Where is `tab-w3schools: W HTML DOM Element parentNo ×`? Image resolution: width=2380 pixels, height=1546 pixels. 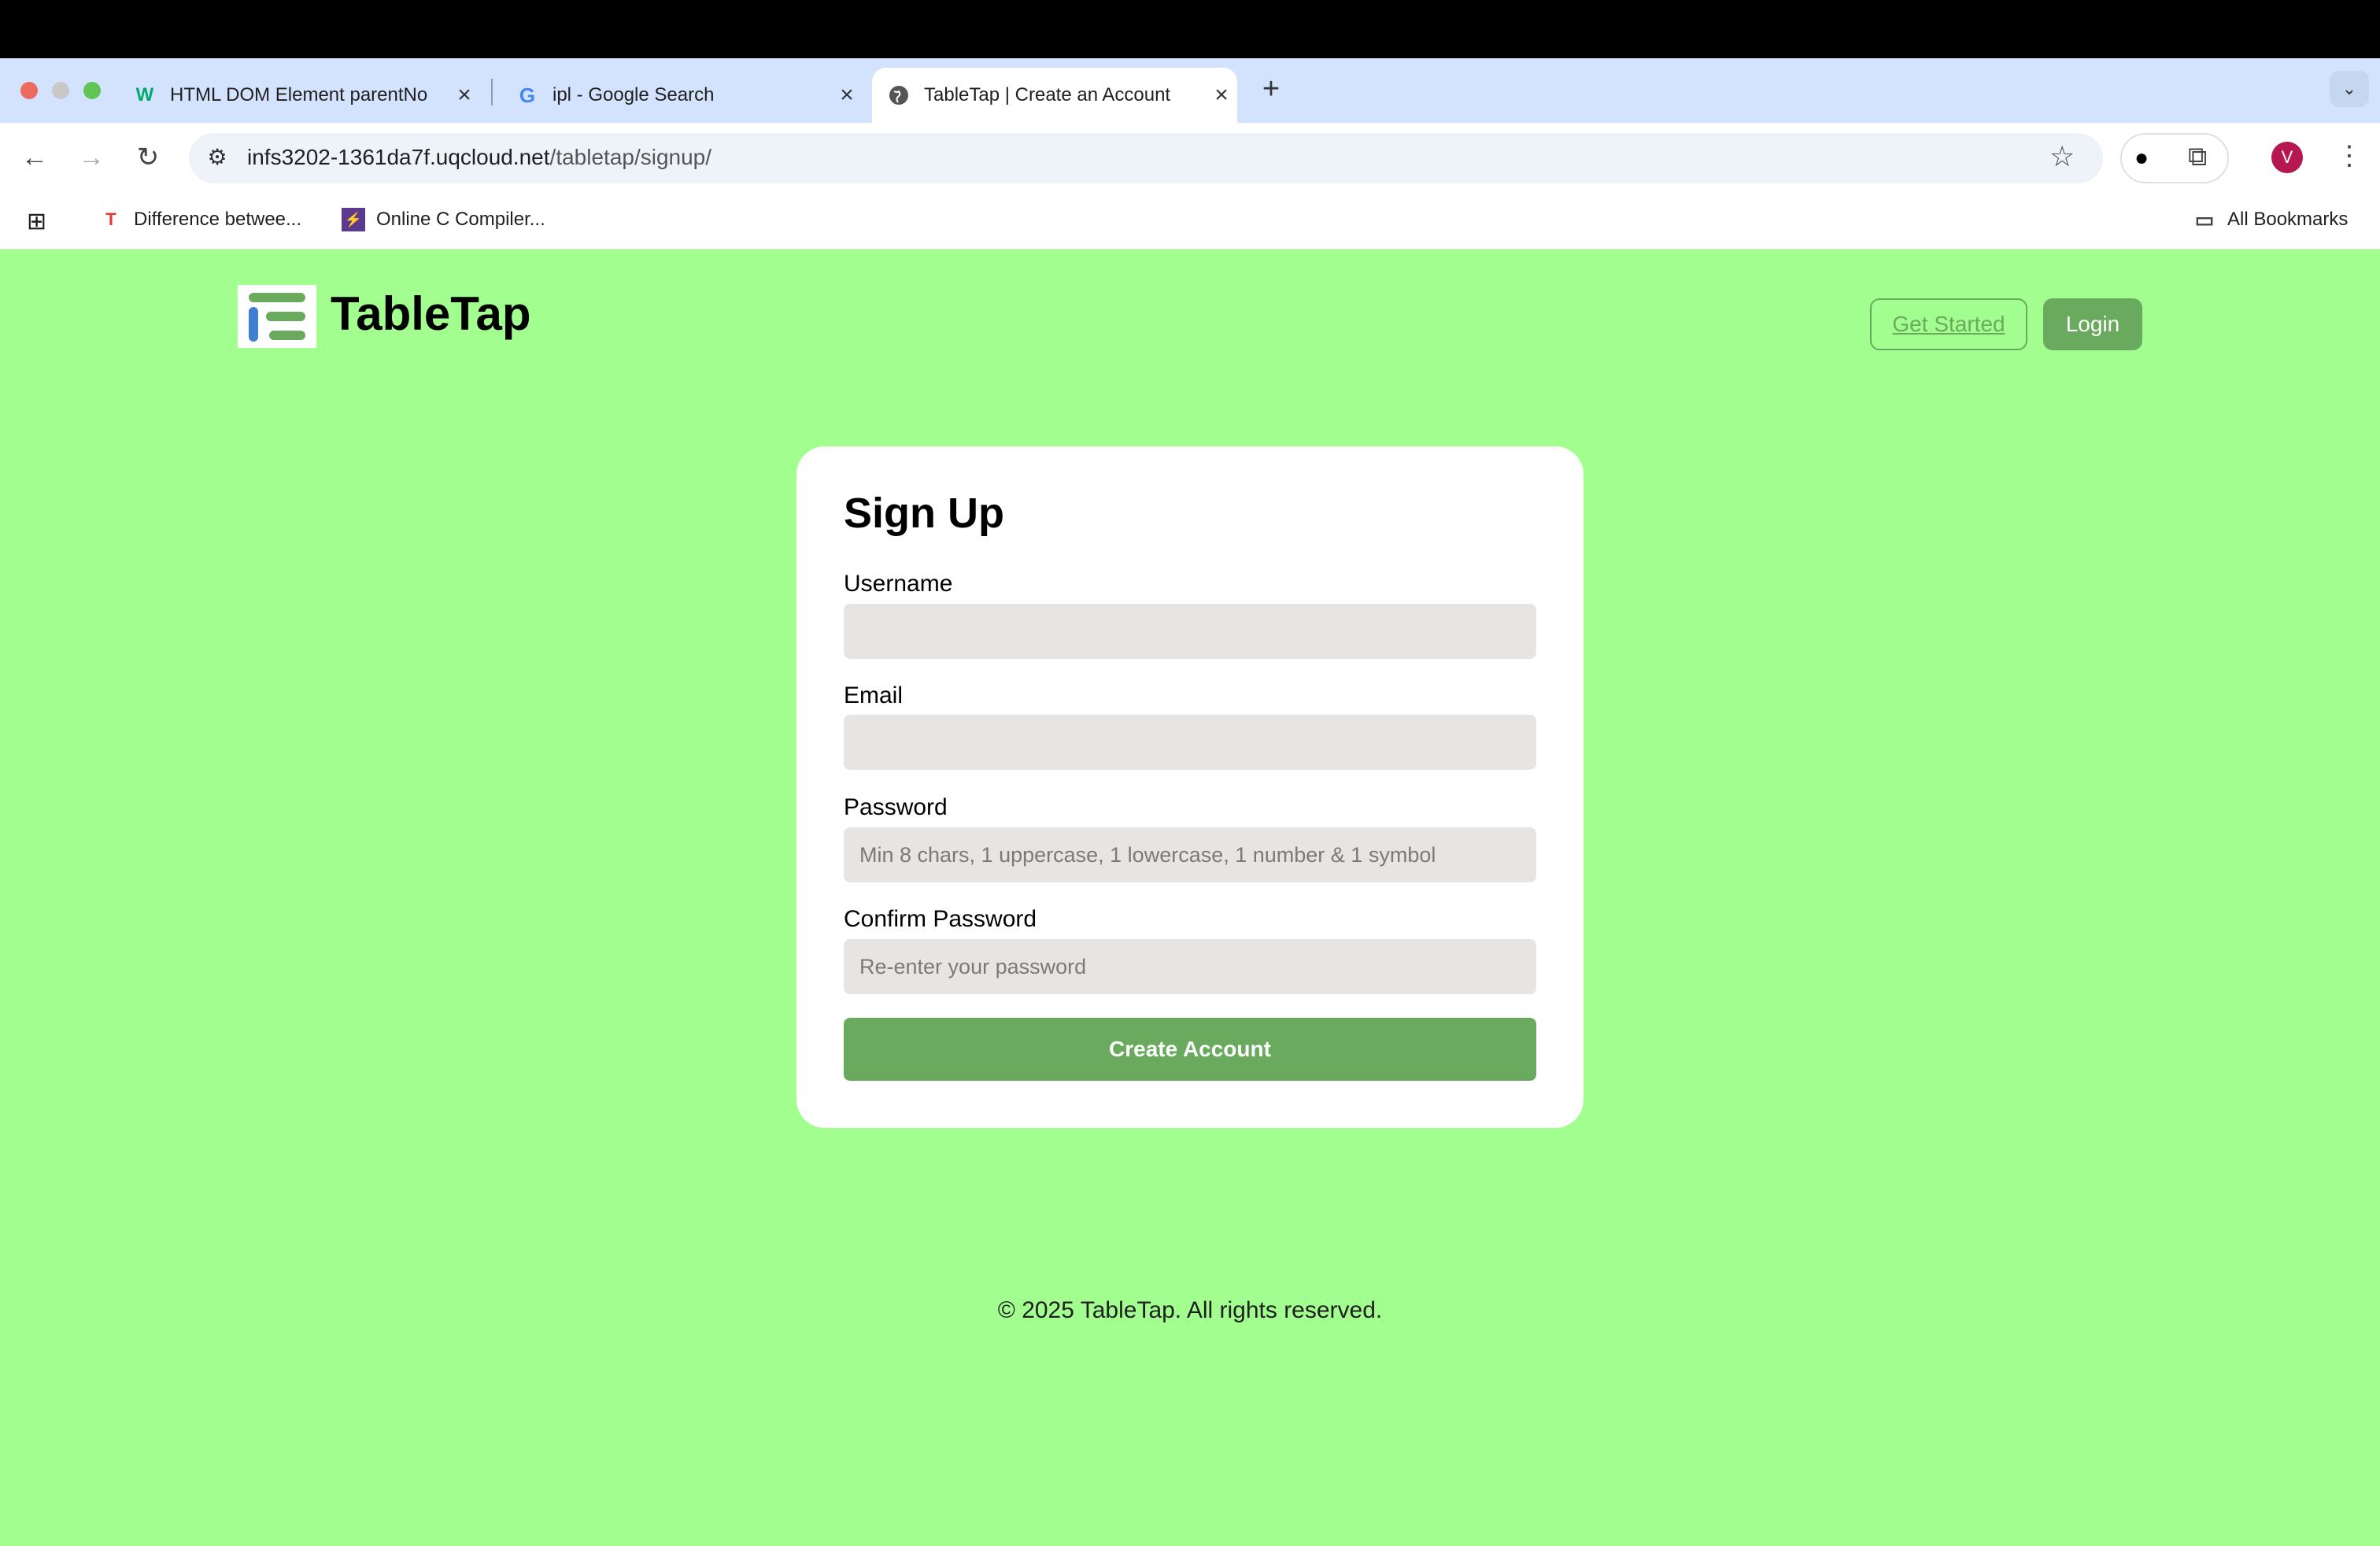
tab-w3schools: W HTML DOM Element parentNo × is located at coordinates (299, 96).